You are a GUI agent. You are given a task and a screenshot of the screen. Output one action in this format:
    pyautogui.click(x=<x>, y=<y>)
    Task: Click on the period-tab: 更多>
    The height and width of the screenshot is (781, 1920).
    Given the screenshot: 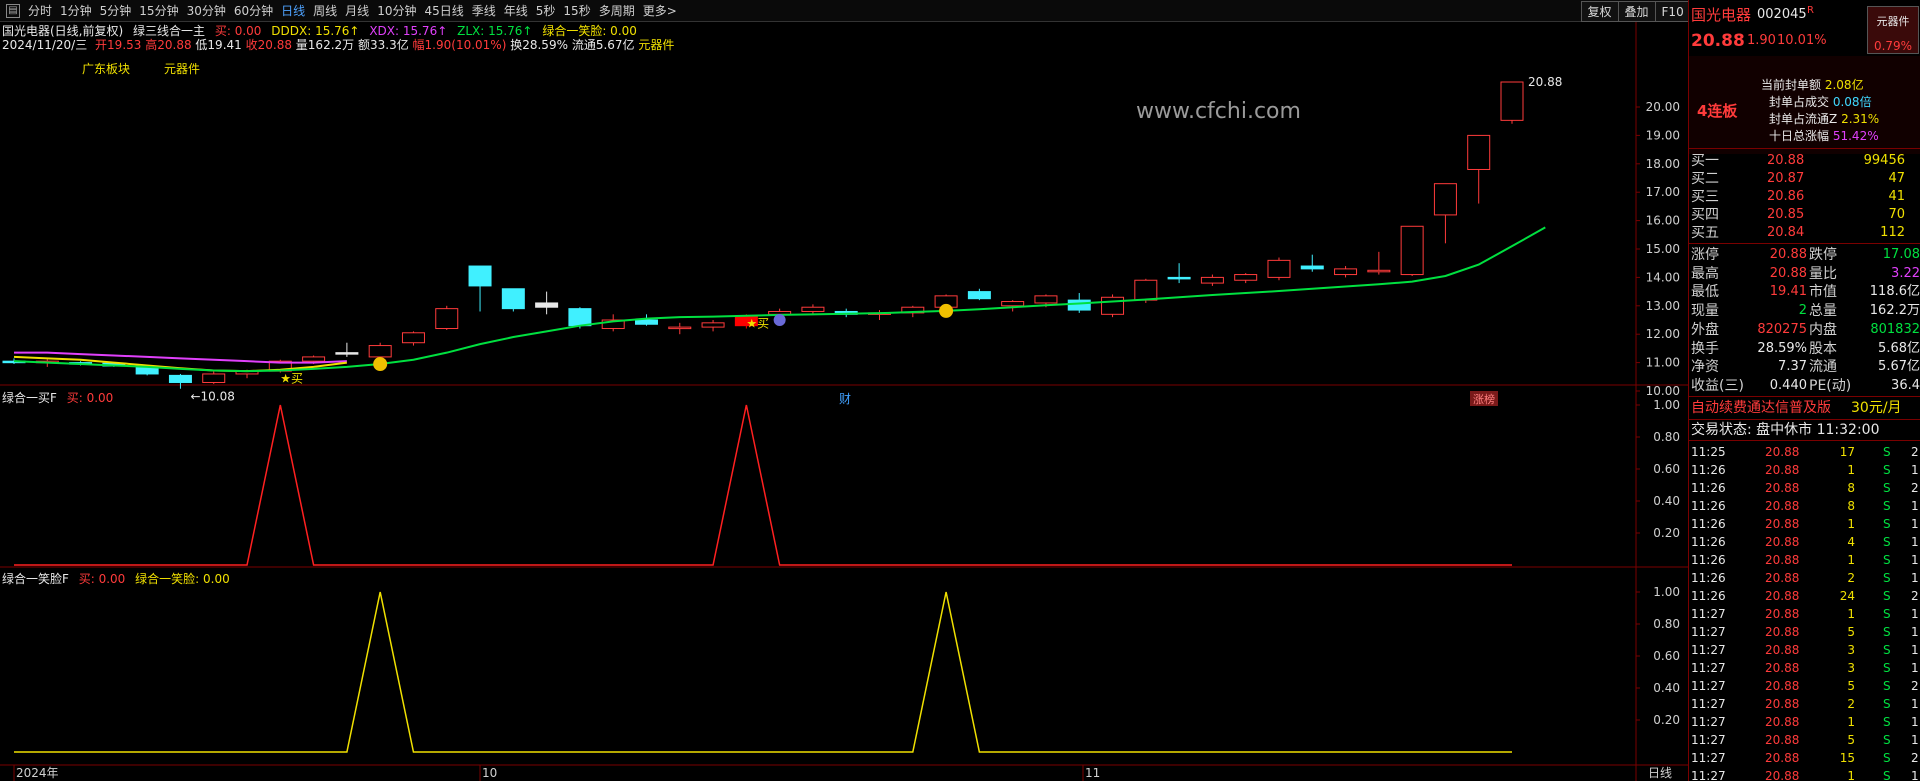 What is the action you would take?
    pyautogui.click(x=660, y=11)
    